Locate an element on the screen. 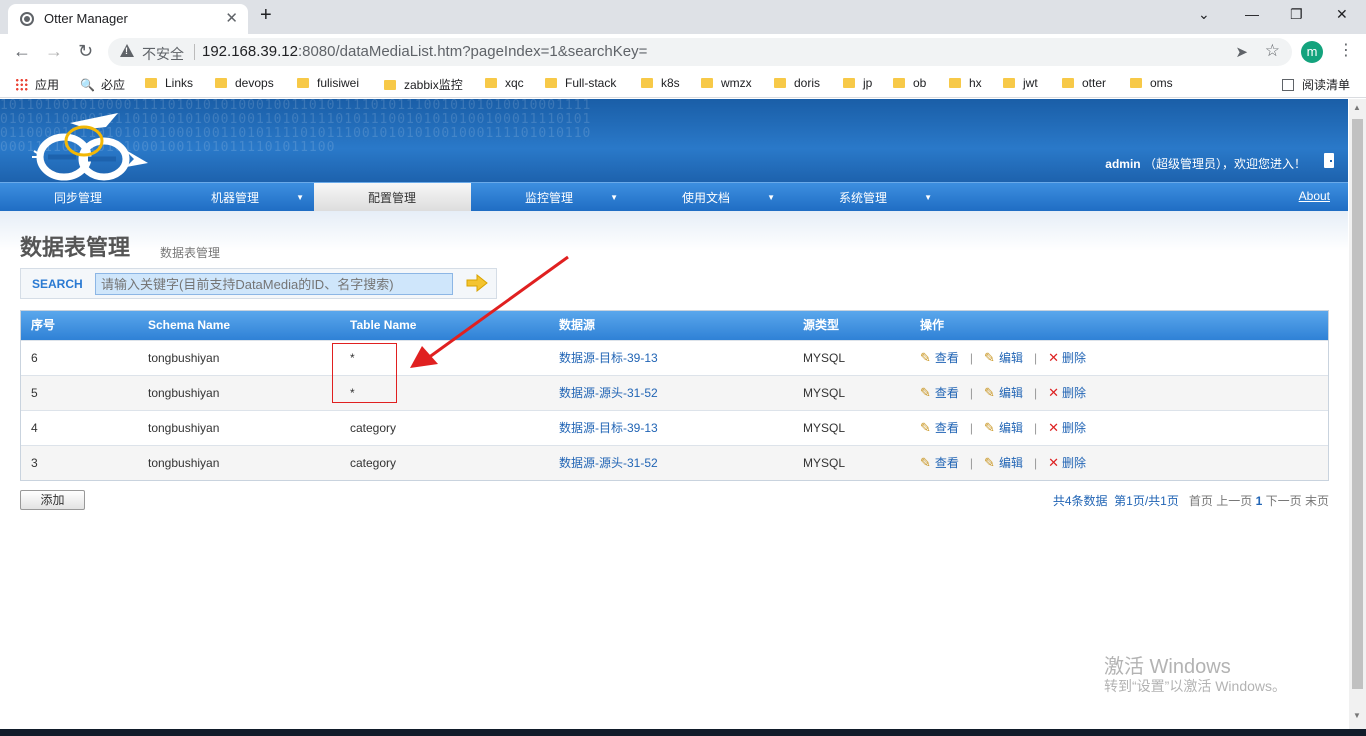  omnibox-divider is located at coordinates (194, 52).